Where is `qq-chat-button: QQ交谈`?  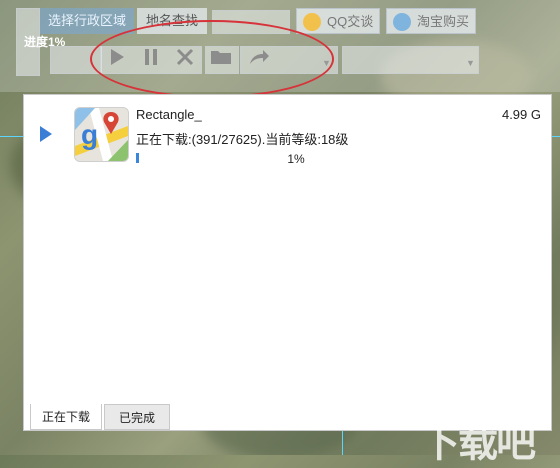 qq-chat-button: QQ交谈 is located at coordinates (338, 21).